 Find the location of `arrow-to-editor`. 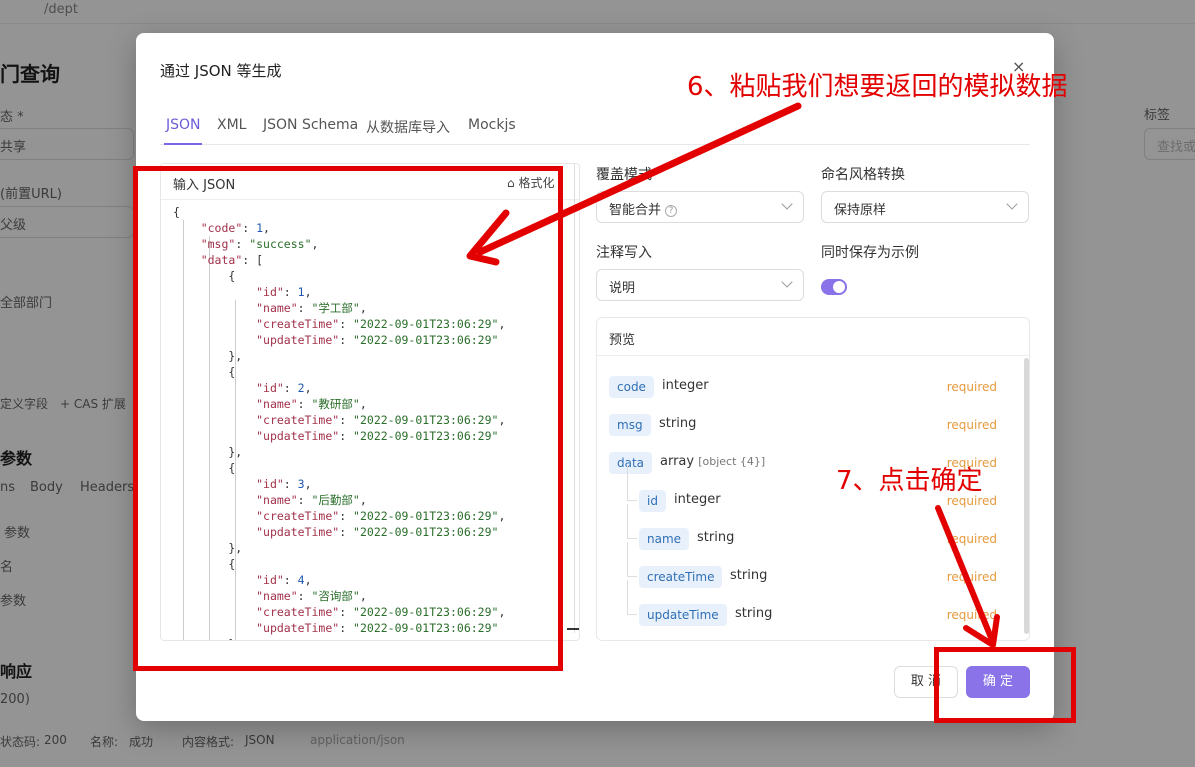

arrow-to-editor is located at coordinates (639, 179).